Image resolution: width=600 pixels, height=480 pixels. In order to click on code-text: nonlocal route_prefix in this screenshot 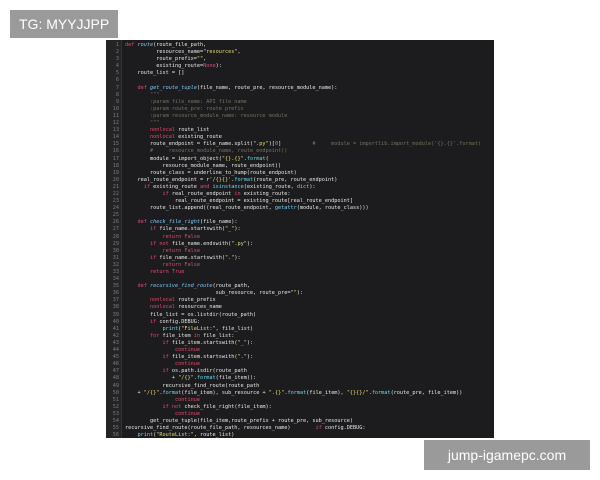, I will do `click(183, 300)`.